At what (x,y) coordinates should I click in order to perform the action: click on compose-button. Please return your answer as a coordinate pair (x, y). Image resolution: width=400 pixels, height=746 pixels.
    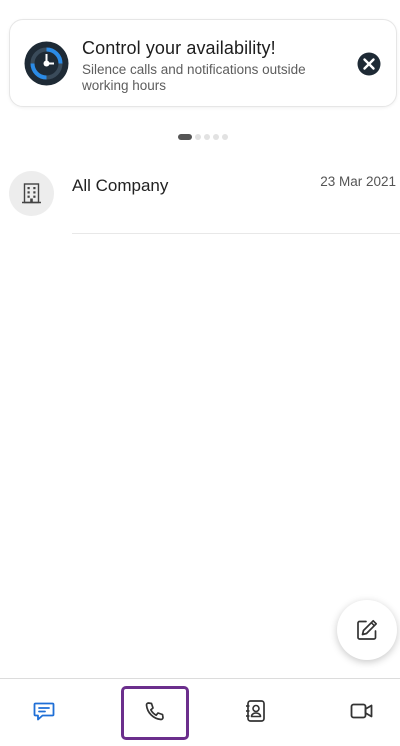
    Looking at the image, I should click on (367, 630).